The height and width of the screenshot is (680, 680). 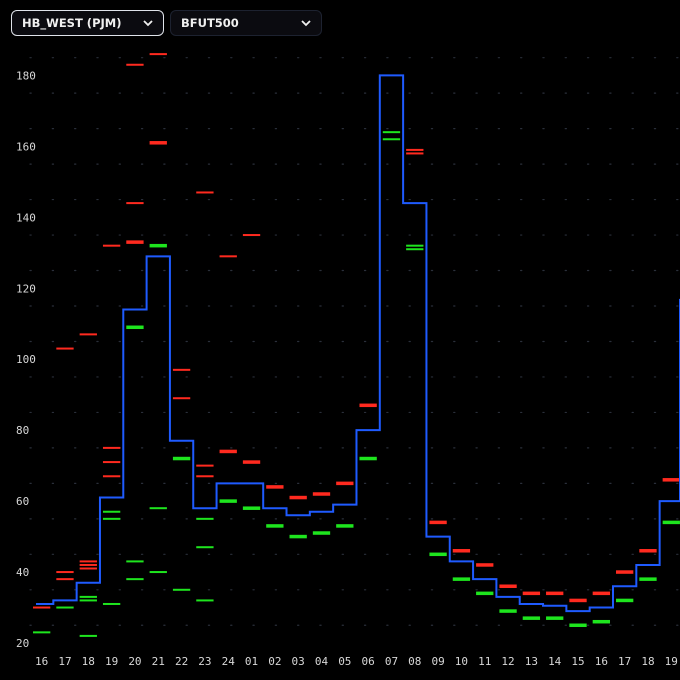 I want to click on y-tick-label: 60, so click(x=22, y=501).